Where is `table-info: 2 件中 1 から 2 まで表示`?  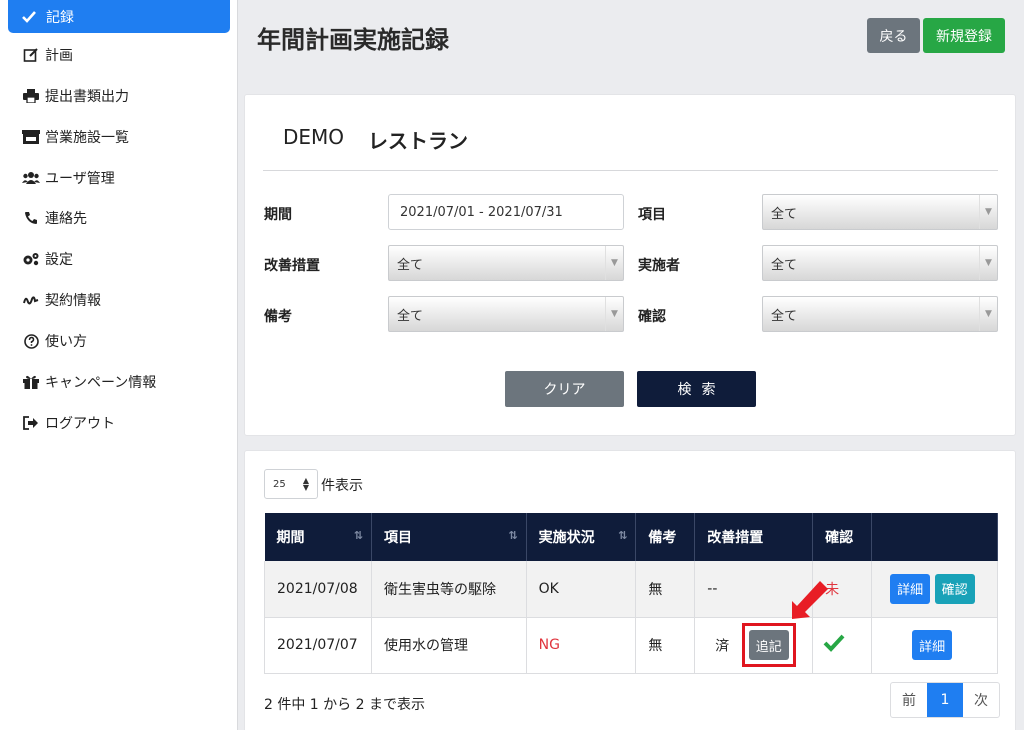
table-info: 2 件中 1 から 2 まで表示 is located at coordinates (344, 705).